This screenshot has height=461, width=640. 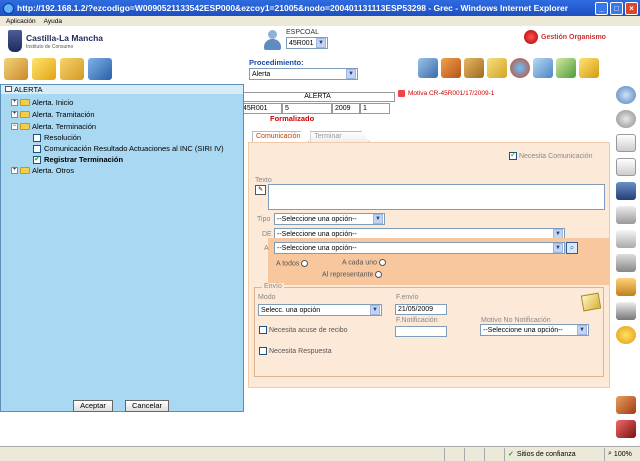 I want to click on pages-icon, so click(x=626, y=167).